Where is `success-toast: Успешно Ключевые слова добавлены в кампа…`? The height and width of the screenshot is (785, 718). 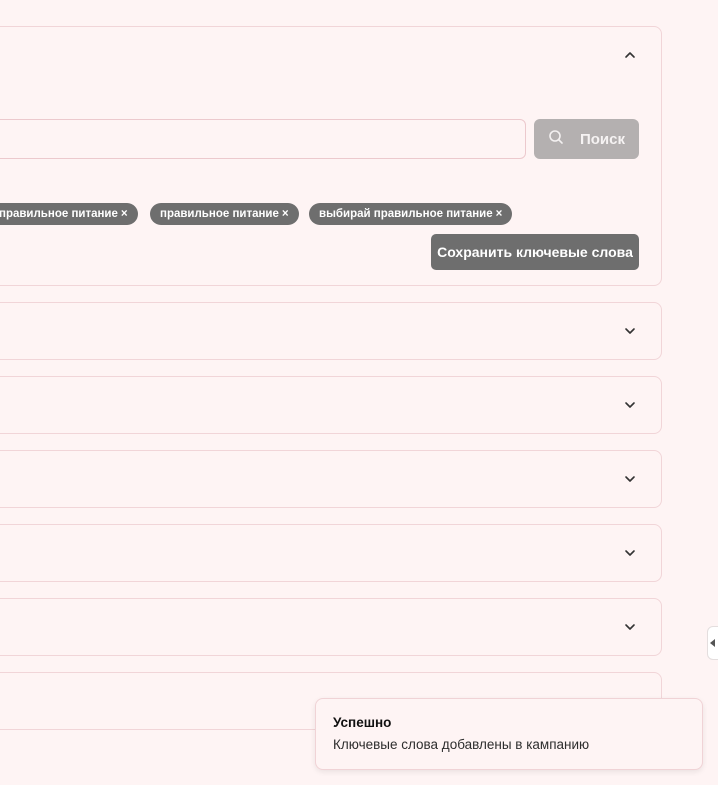
success-toast: Успешно Ключевые слова добавлены в кампа… is located at coordinates (509, 734).